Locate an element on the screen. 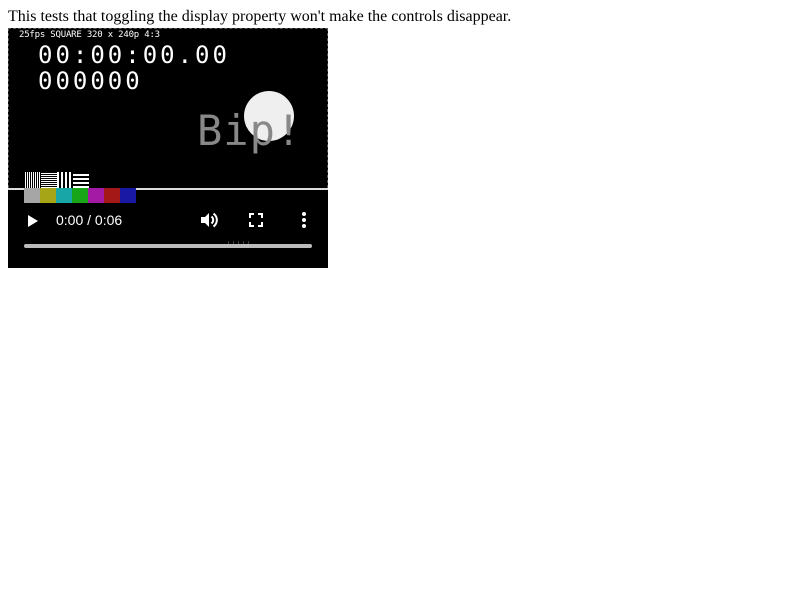 The width and height of the screenshot is (800, 600). more-options-button is located at coordinates (304, 220).